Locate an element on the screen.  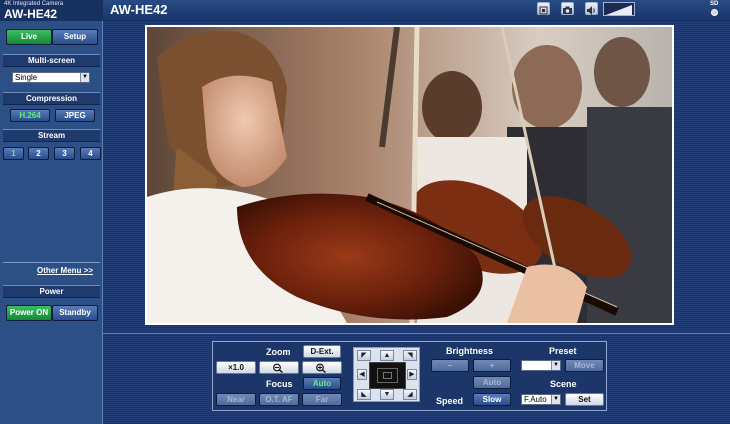
sd-label: SD is located at coordinates (714, 4).